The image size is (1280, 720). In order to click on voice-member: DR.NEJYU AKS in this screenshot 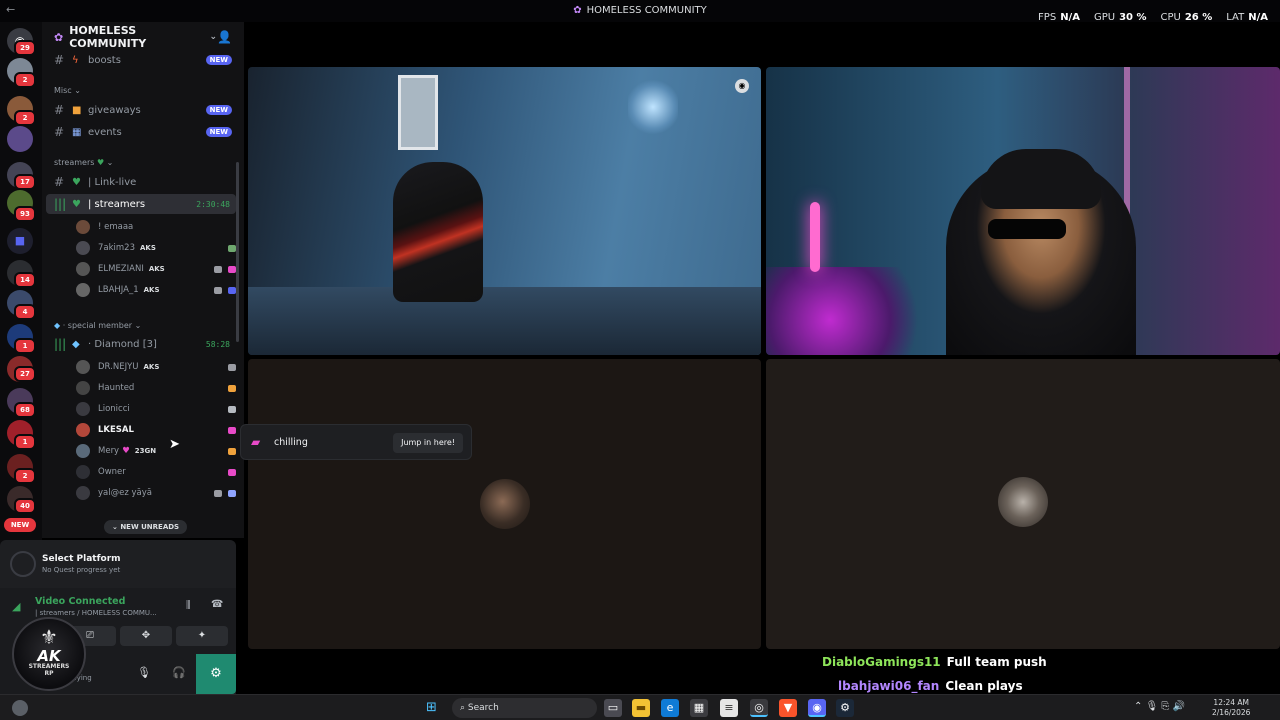, I will do `click(156, 367)`.